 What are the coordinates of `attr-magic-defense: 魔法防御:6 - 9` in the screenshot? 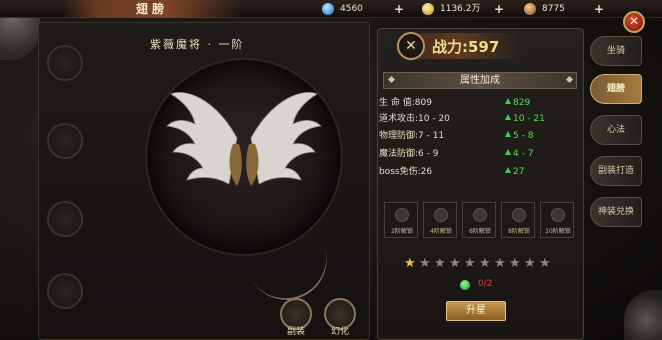 It's located at (409, 154).